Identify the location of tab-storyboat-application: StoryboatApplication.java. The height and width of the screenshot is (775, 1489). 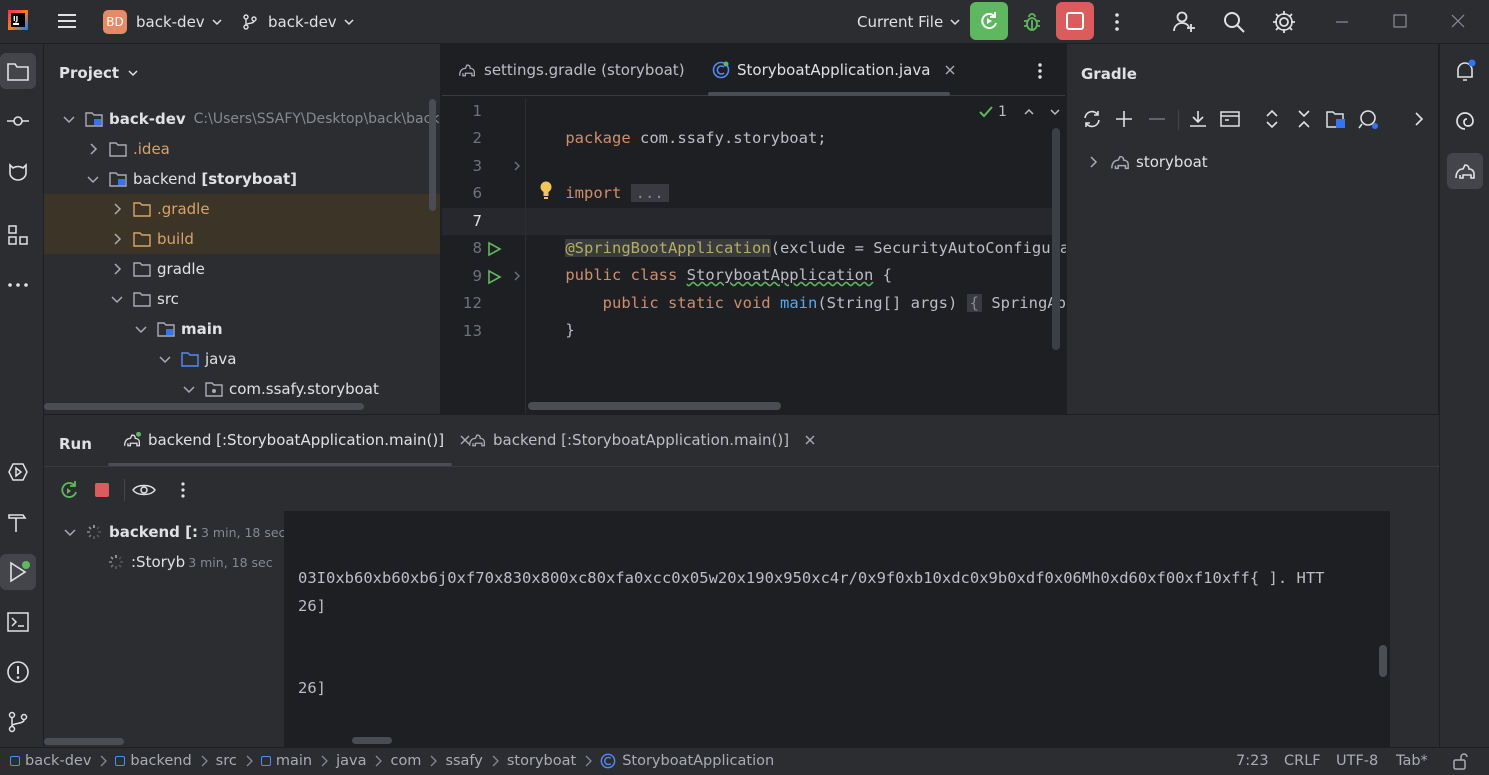
(834, 70).